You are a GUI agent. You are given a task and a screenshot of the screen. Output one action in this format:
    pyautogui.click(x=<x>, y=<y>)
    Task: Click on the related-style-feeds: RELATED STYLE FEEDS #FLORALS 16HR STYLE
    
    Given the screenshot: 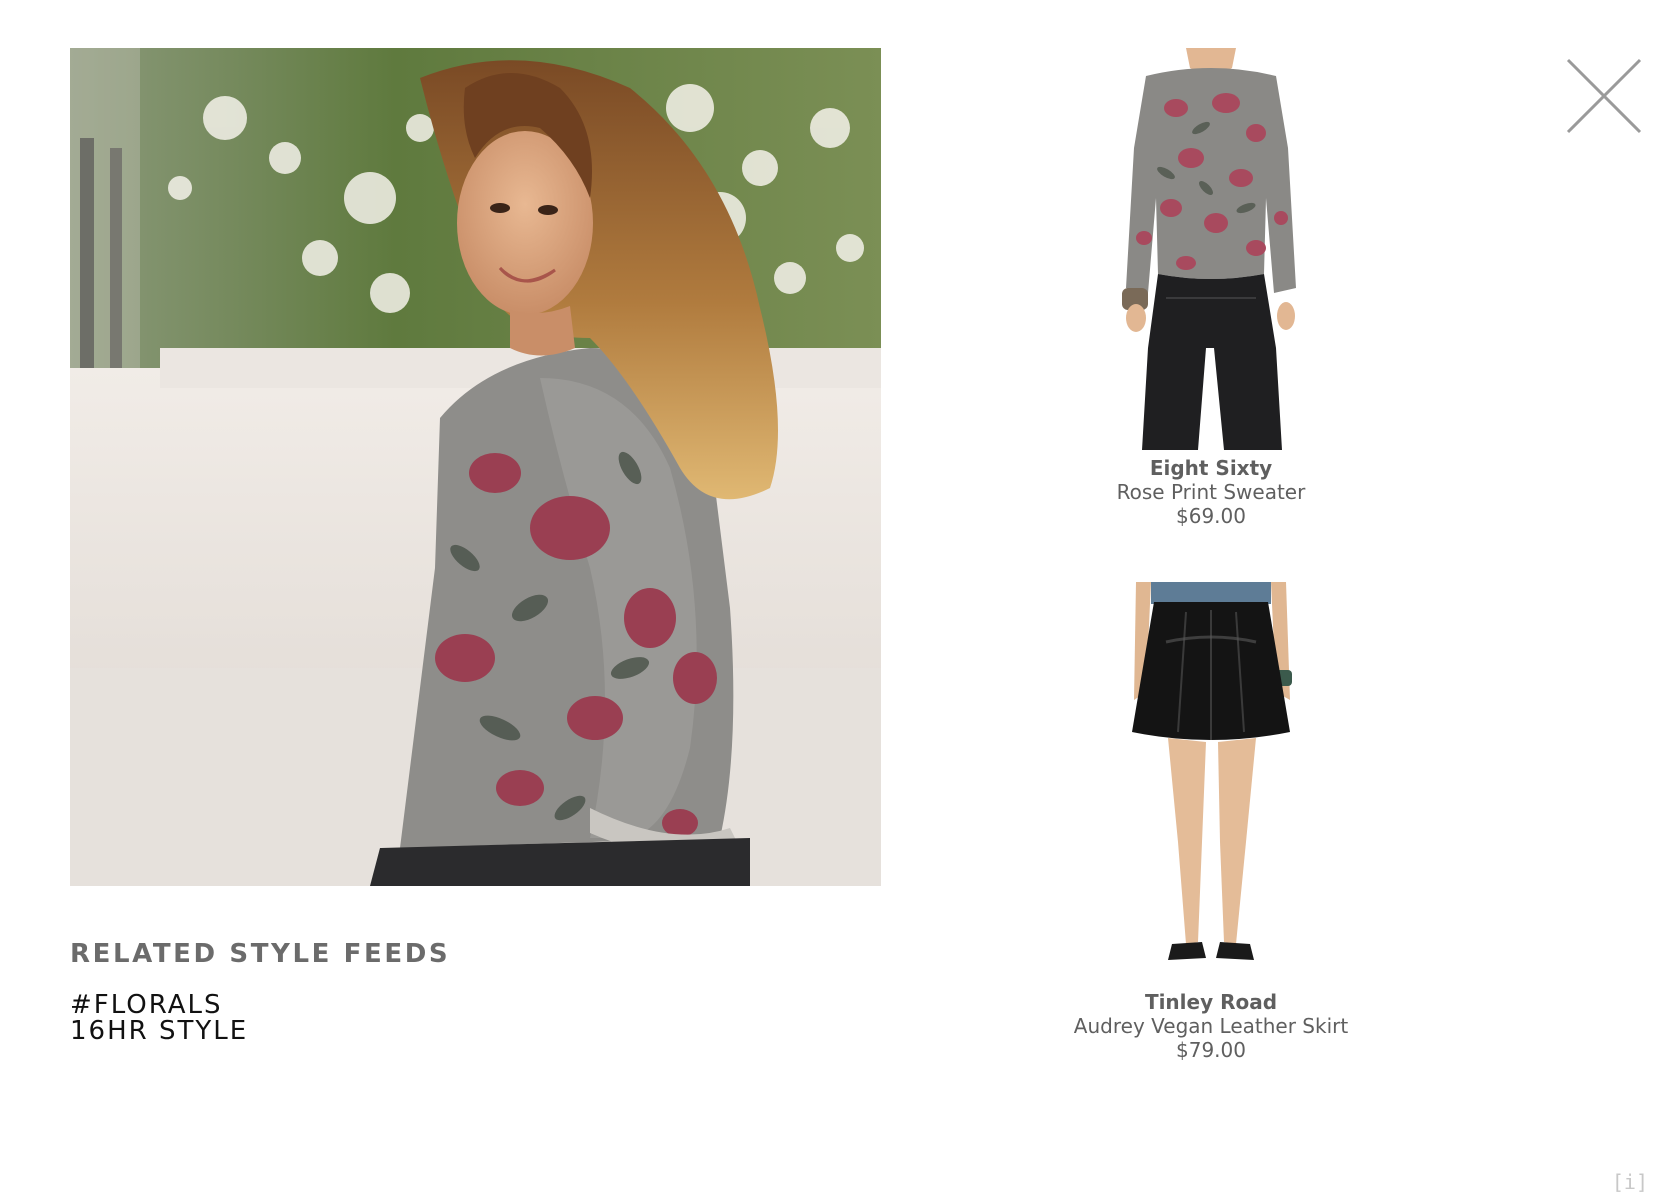 What is the action you would take?
    pyautogui.click(x=470, y=991)
    